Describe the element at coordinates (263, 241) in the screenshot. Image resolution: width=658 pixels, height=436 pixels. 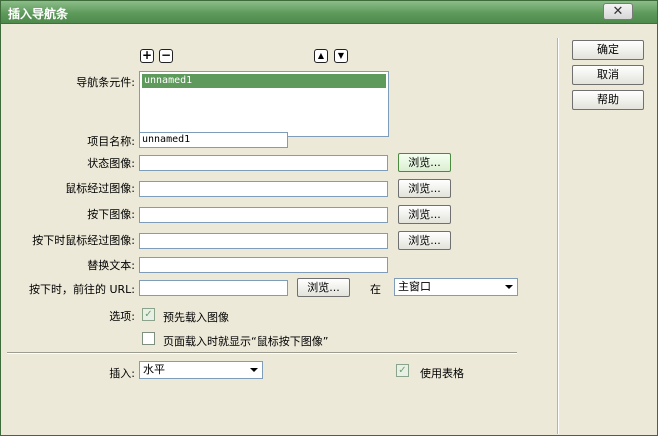
I see `over-while-down-input` at that location.